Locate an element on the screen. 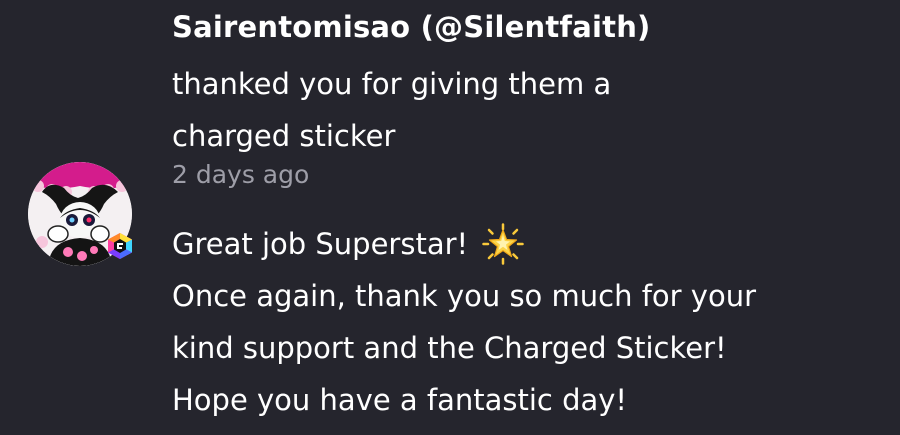 This screenshot has width=900, height=435. user-name: Sairentomisao (@Silentfaith) is located at coordinates (411, 27).